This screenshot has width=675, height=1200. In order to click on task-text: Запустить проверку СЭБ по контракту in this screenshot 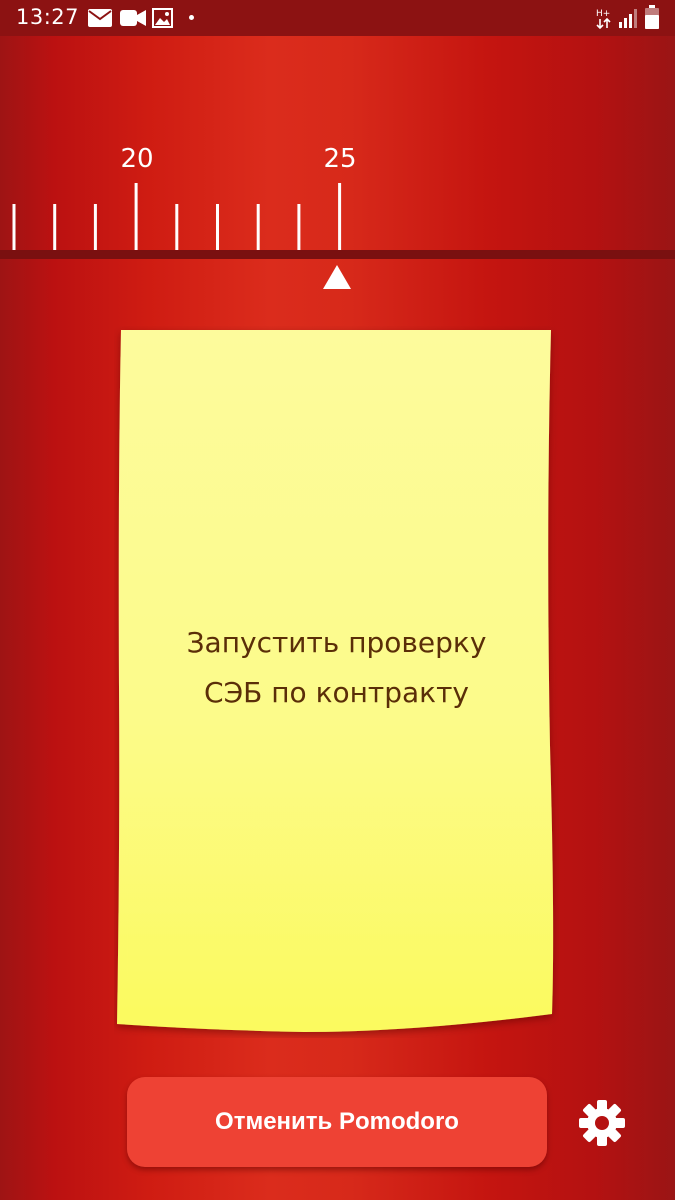, I will do `click(336, 667)`.